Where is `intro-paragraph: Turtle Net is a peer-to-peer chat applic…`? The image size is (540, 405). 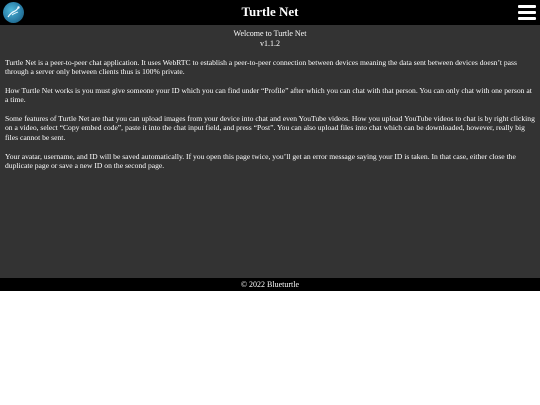
intro-paragraph: Turtle Net is a peer-to-peer chat applic… is located at coordinates (261, 67).